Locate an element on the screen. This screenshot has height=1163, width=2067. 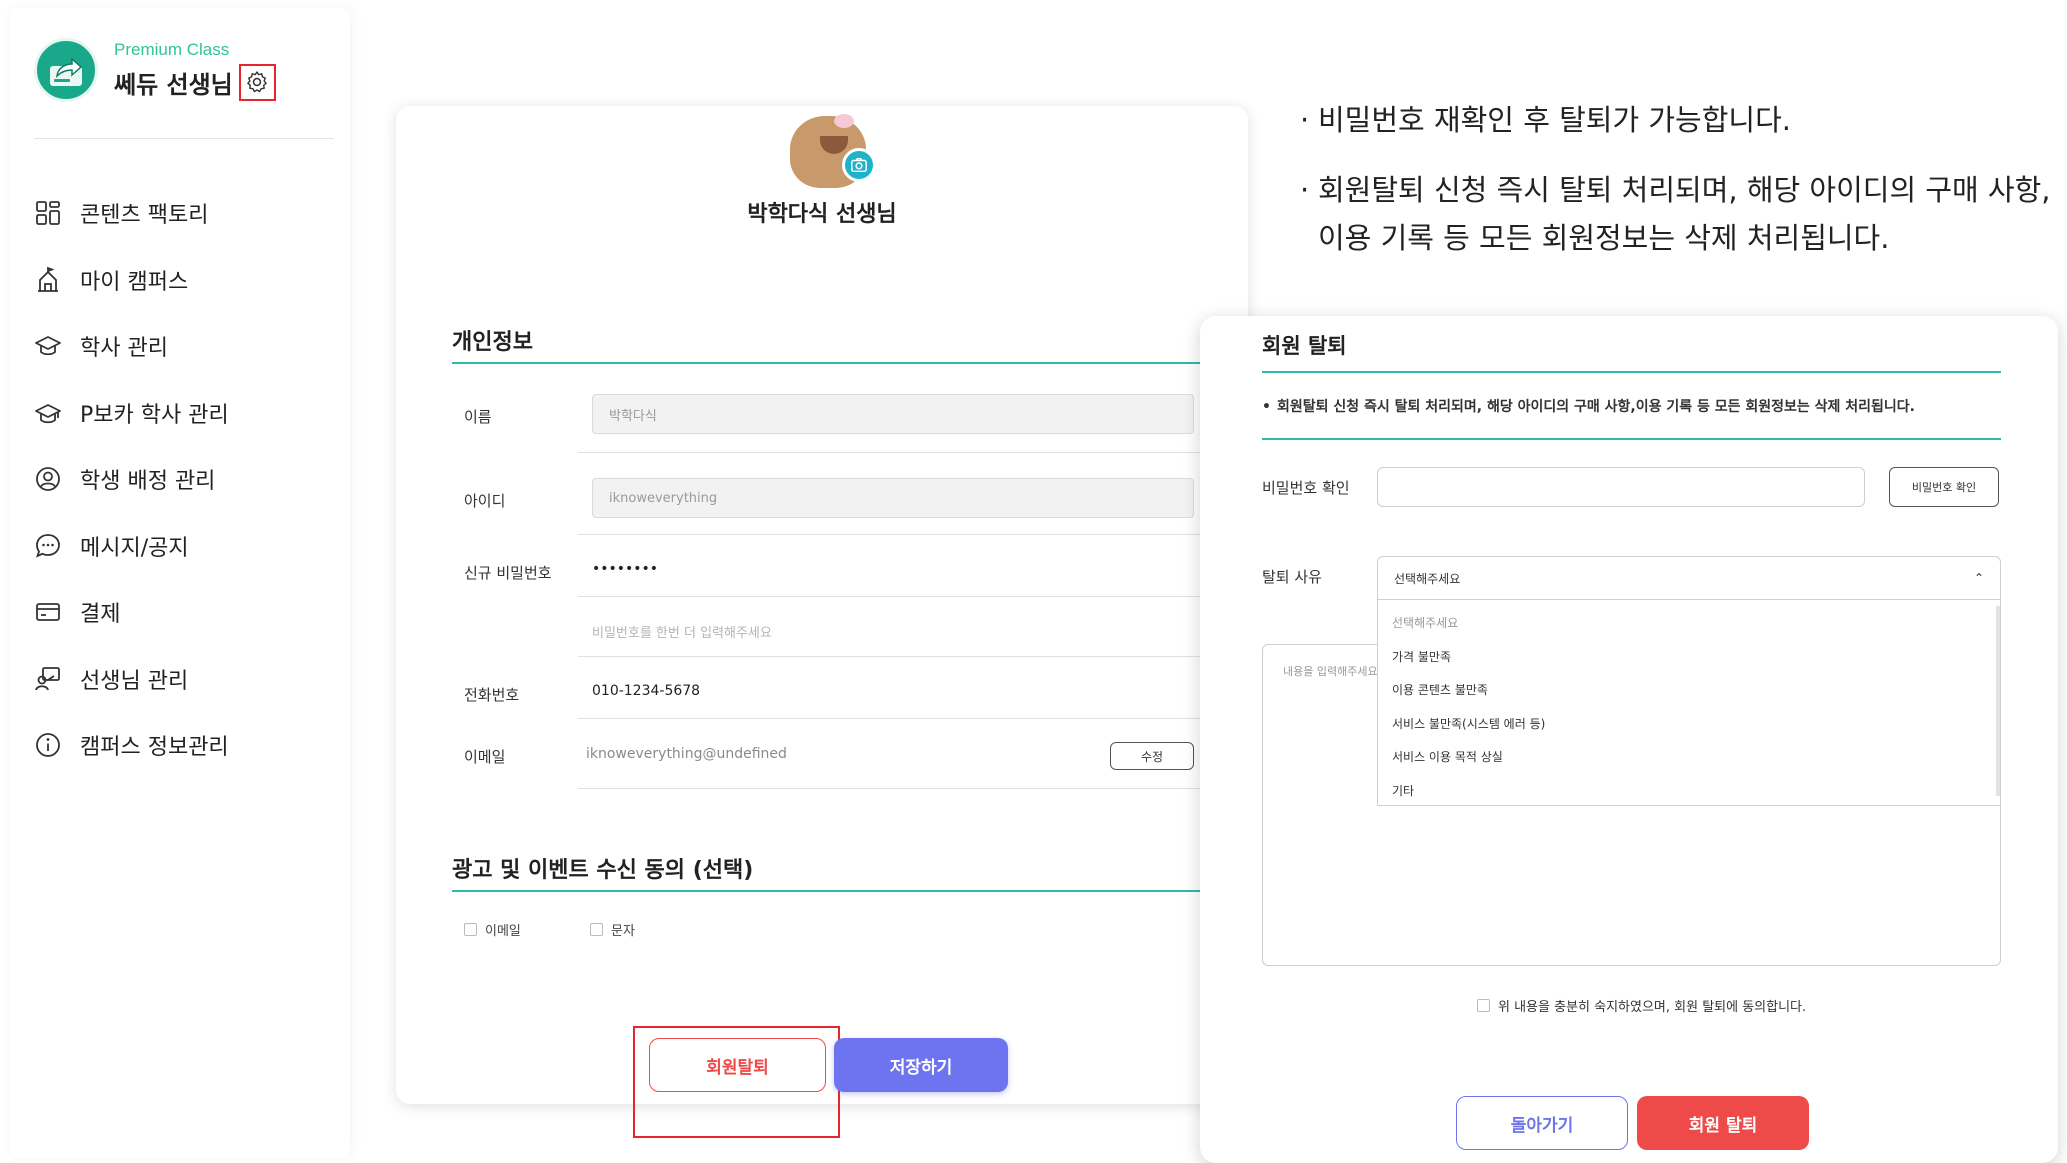
chat-bubble-icon is located at coordinates (48, 545).